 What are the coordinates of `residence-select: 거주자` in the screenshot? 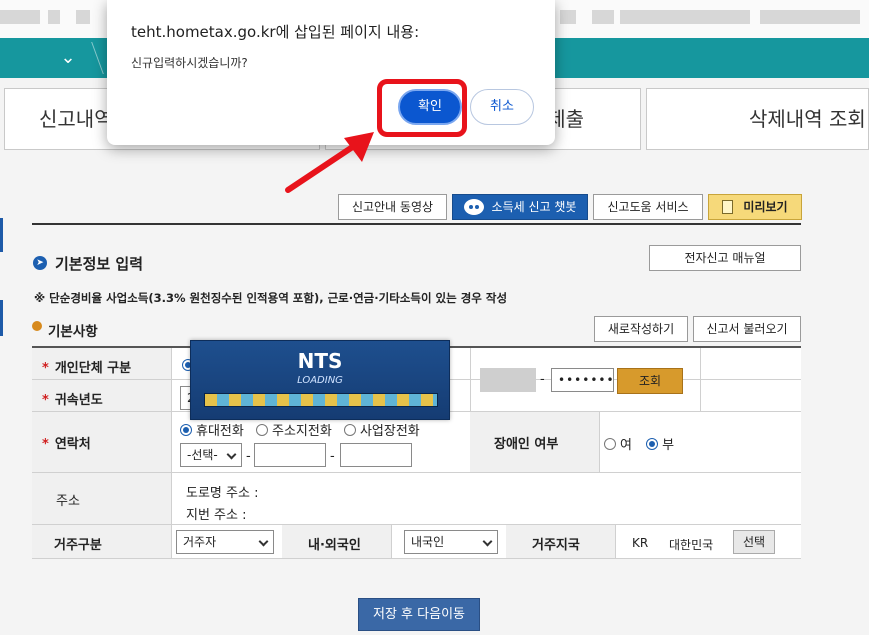 It's located at (225, 542).